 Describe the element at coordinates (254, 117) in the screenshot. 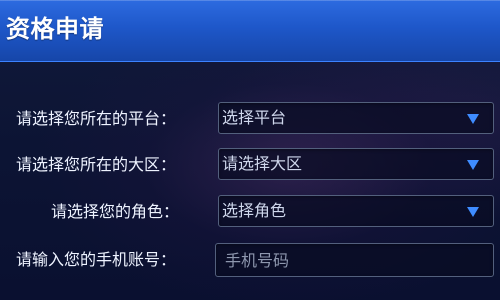

I see `platform-selected-value: 选择平台` at that location.